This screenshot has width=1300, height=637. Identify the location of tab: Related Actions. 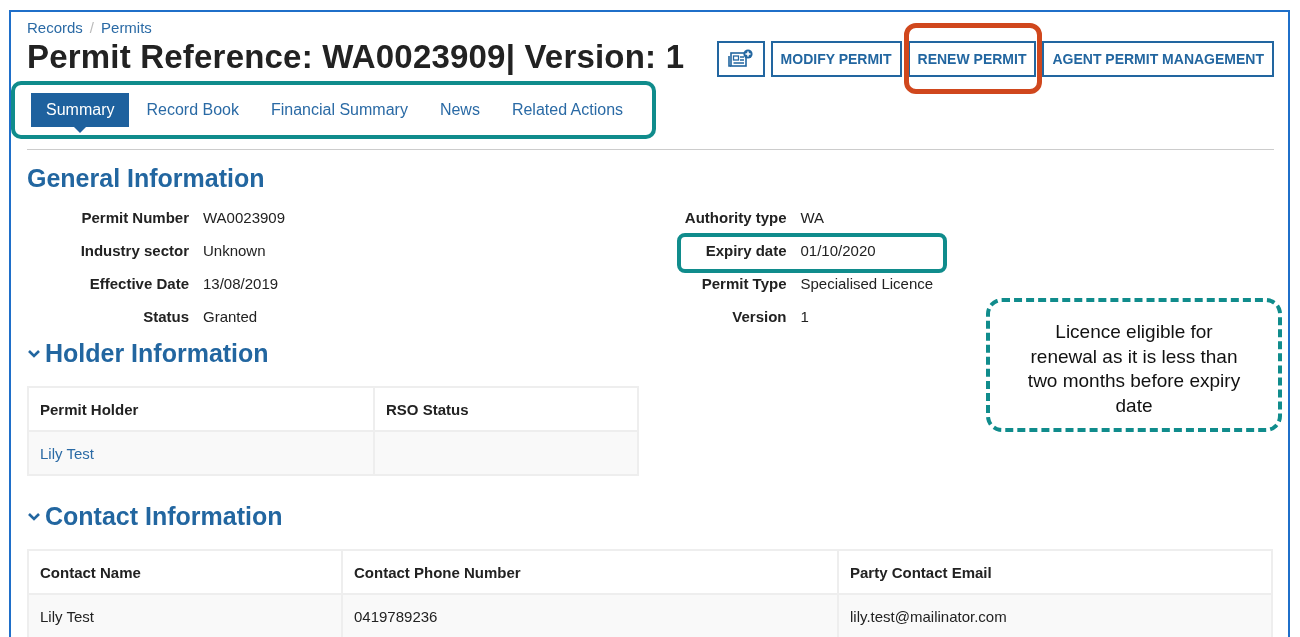
(567, 110).